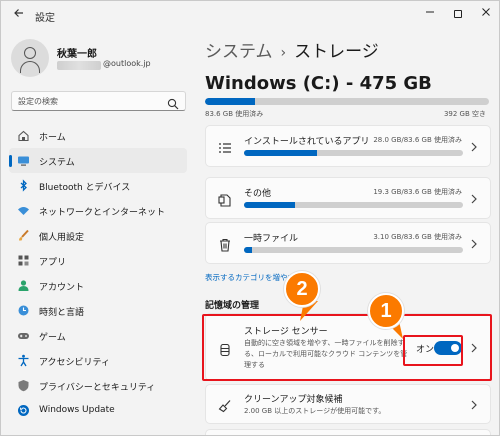  What do you see at coordinates (173, 102) in the screenshot?
I see `search-icon` at bounding box center [173, 102].